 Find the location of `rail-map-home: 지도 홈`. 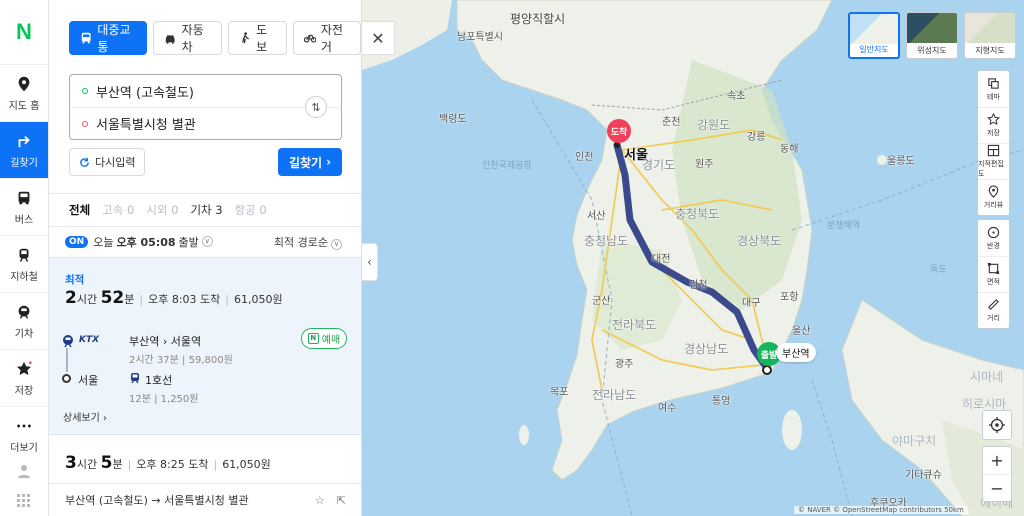

rail-map-home: 지도 홈 is located at coordinates (24, 92).